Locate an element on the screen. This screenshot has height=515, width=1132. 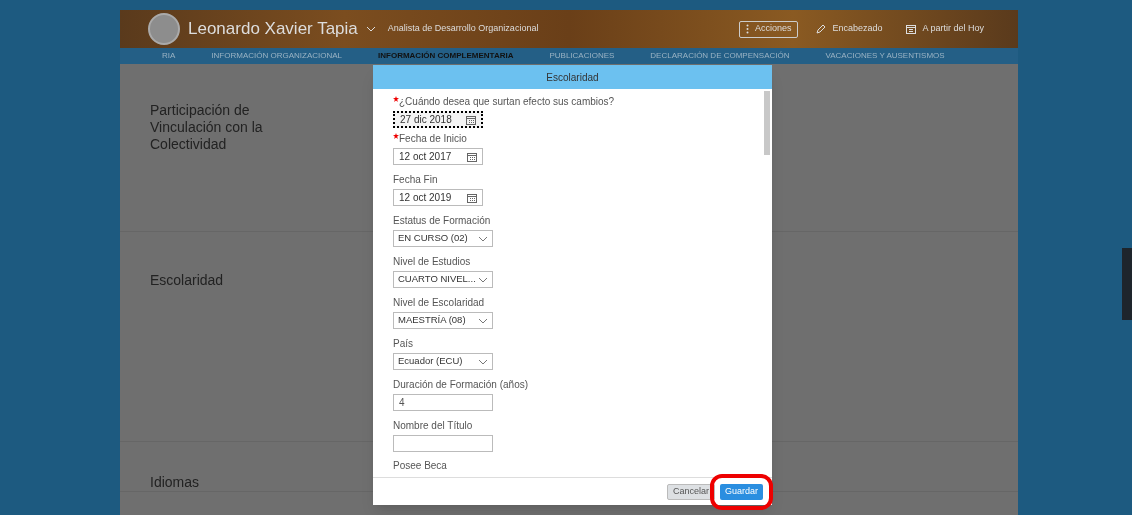
date-field: 27 dic 2018 is located at coordinates (438, 119).